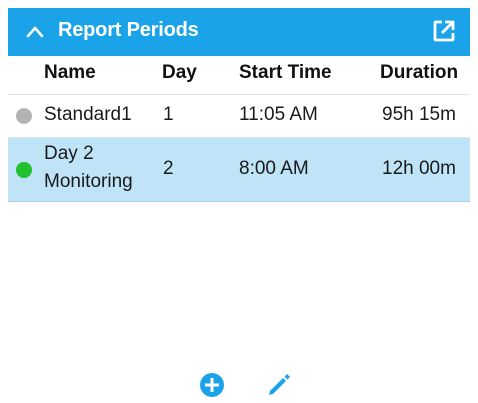 Image resolution: width=478 pixels, height=403 pixels. Describe the element at coordinates (70, 73) in the screenshot. I see `column-header-name: Name` at that location.